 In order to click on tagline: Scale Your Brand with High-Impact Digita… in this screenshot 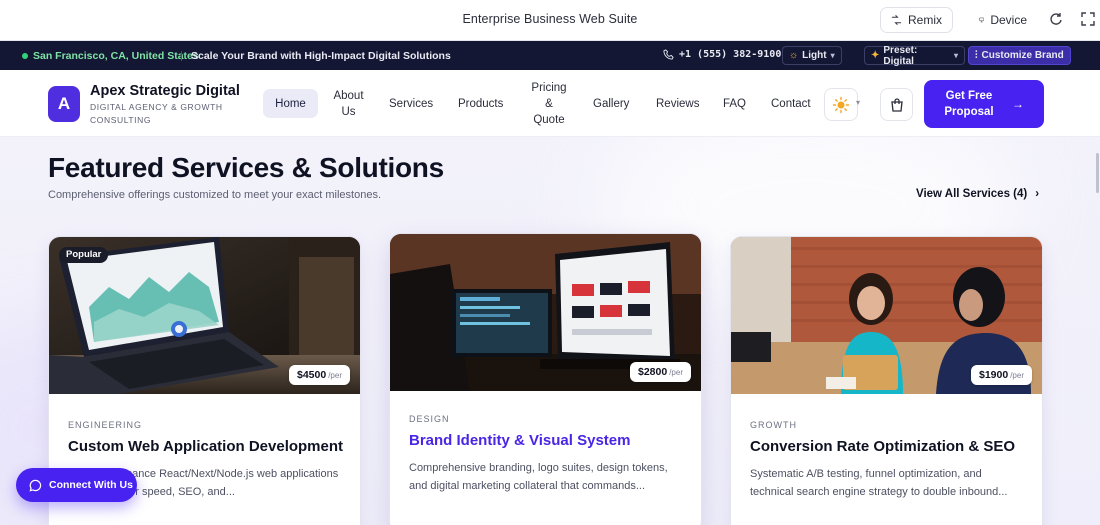, I will do `click(321, 56)`.